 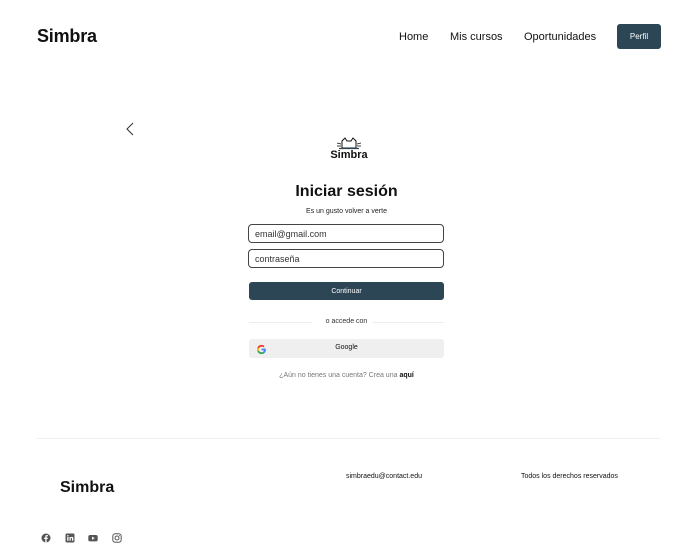 I want to click on password-field, so click(x=346, y=258).